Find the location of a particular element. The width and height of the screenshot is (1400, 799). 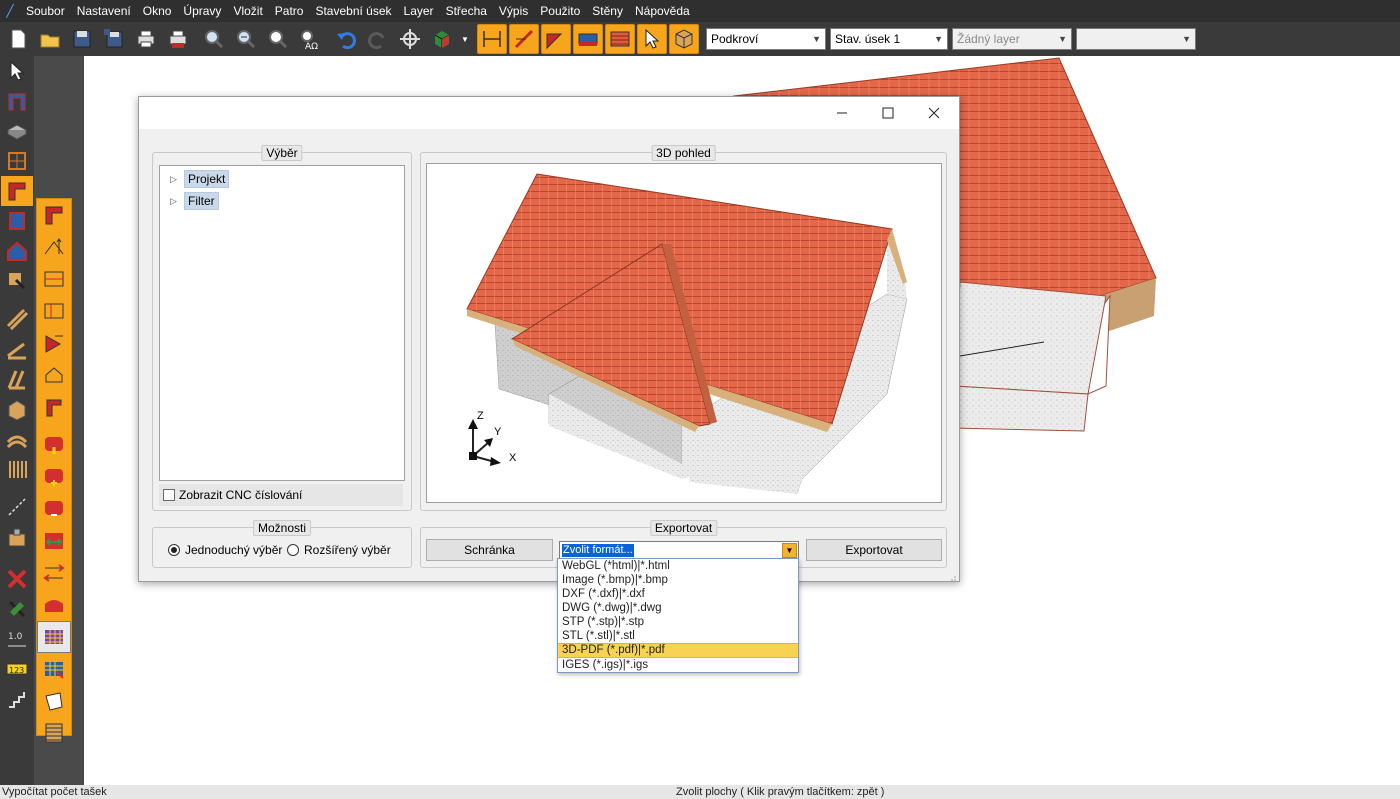

roof-line-icon is located at coordinates (524, 39).